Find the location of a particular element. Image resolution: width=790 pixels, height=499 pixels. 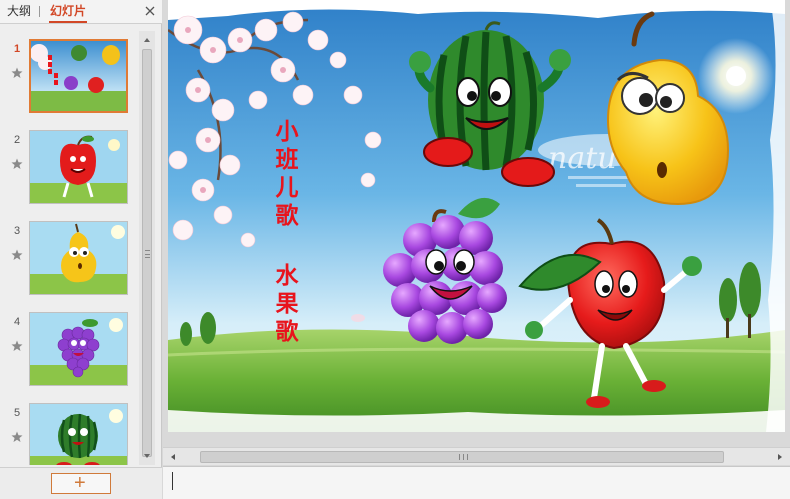

slide-thumbnail-1: 1 is located at coordinates (69, 72).